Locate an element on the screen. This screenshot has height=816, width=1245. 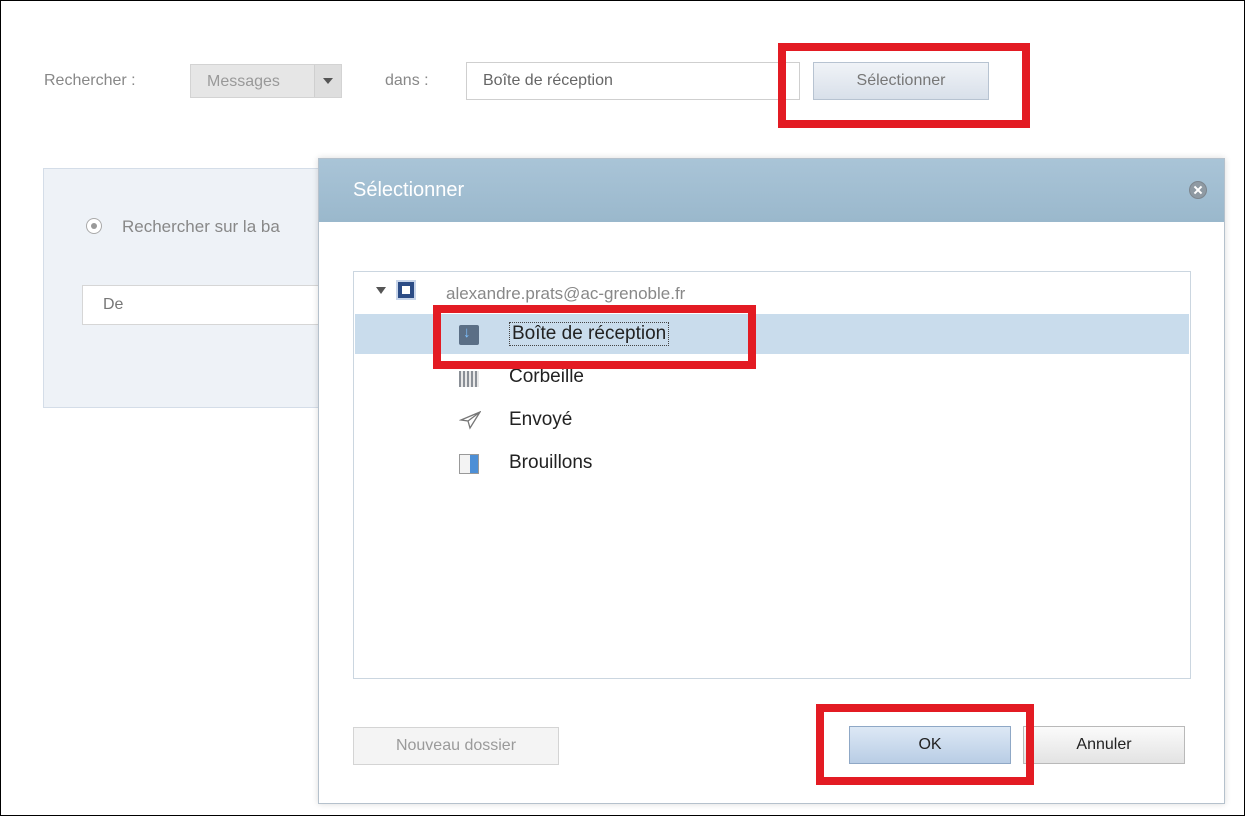
chevron-down-icon is located at coordinates (327, 81).